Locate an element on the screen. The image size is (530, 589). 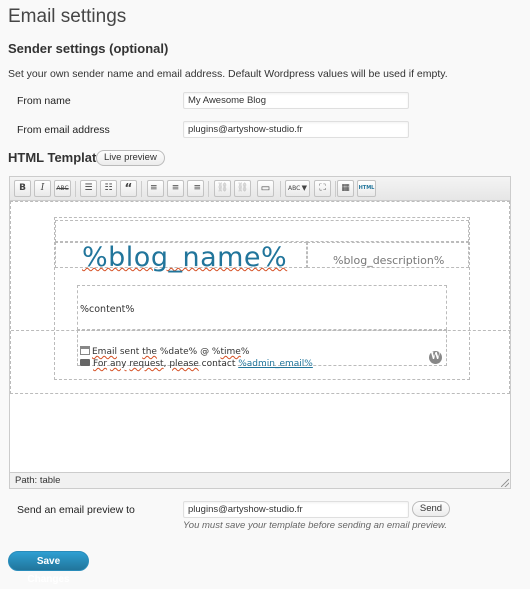
calendar-icon is located at coordinates (85, 350).